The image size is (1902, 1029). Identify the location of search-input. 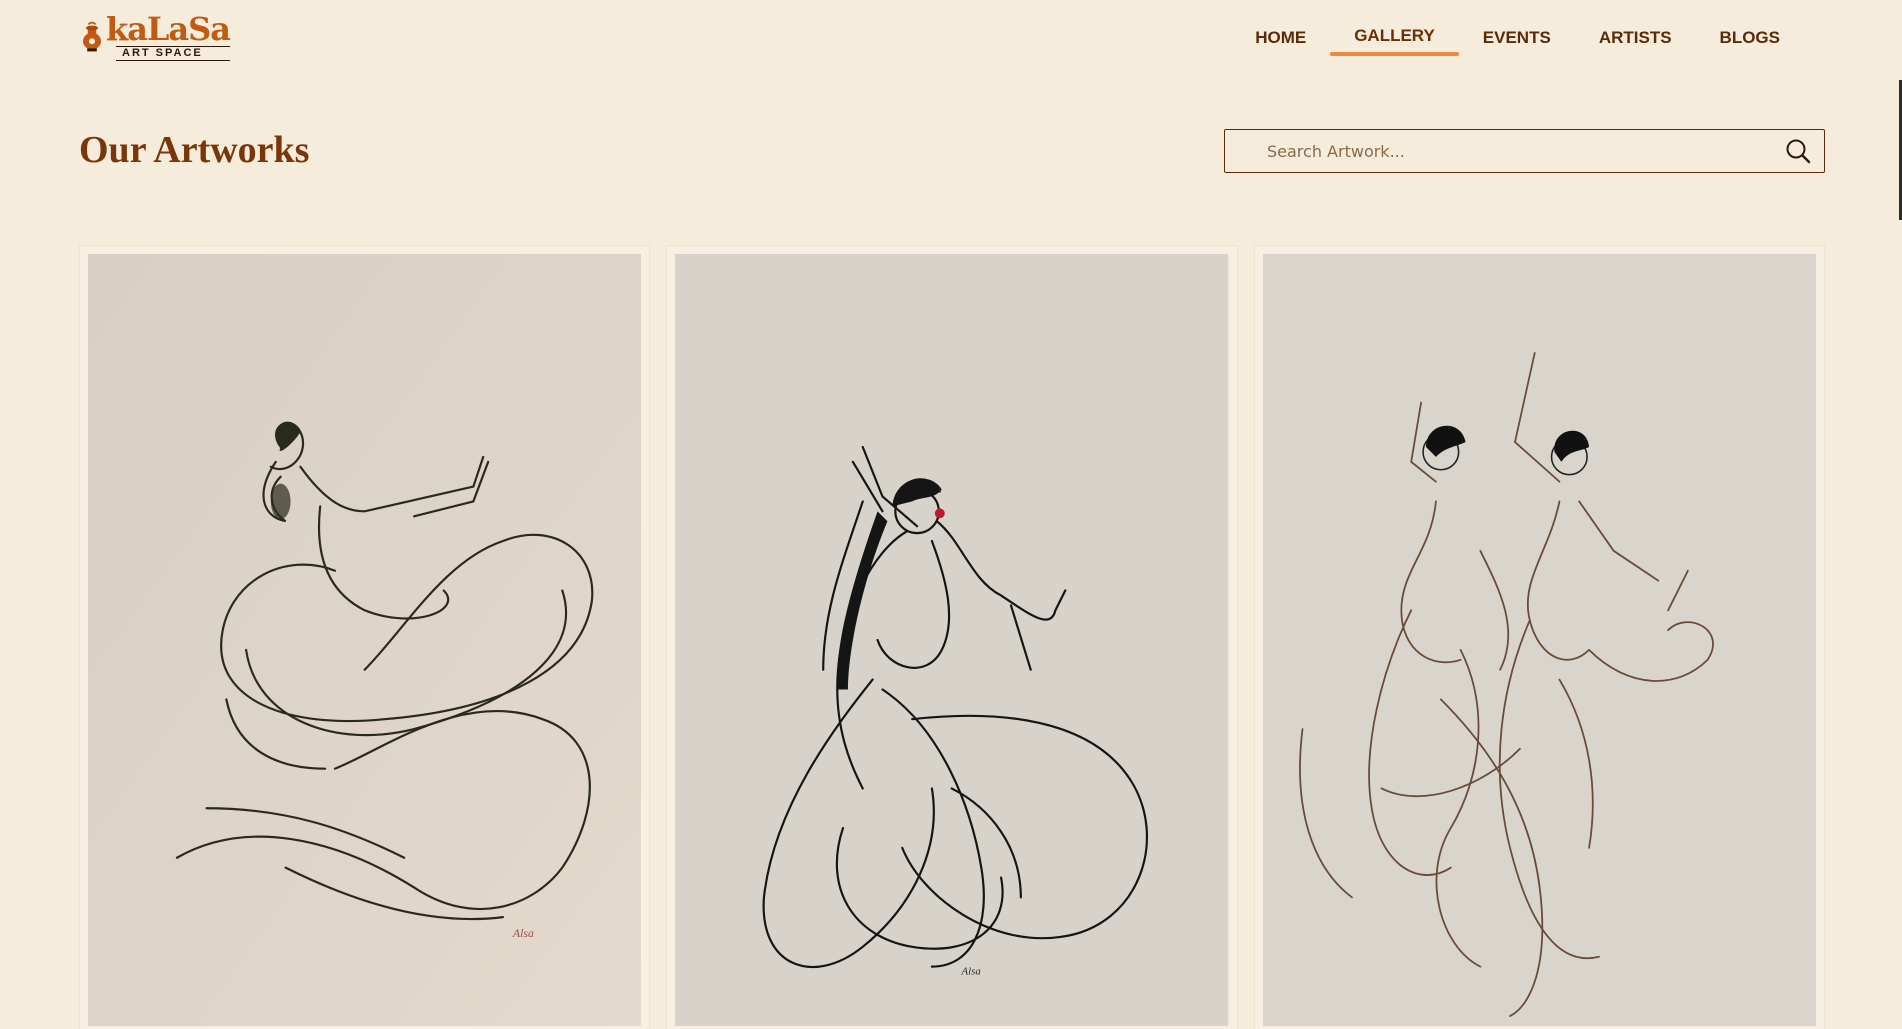
(1504, 151).